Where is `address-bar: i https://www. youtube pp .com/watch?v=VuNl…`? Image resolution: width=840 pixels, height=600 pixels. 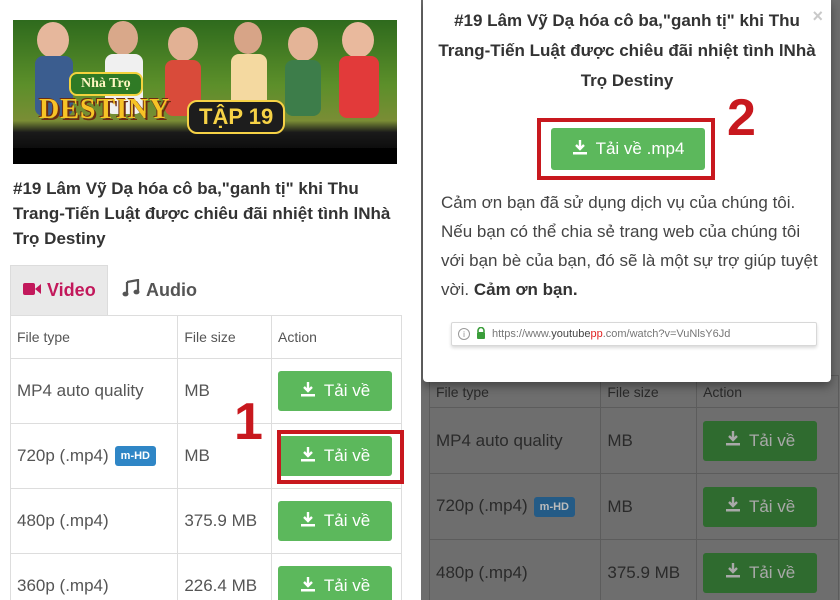
address-bar: i https://www. youtube pp .com/watch?v=VuNl… is located at coordinates (634, 334).